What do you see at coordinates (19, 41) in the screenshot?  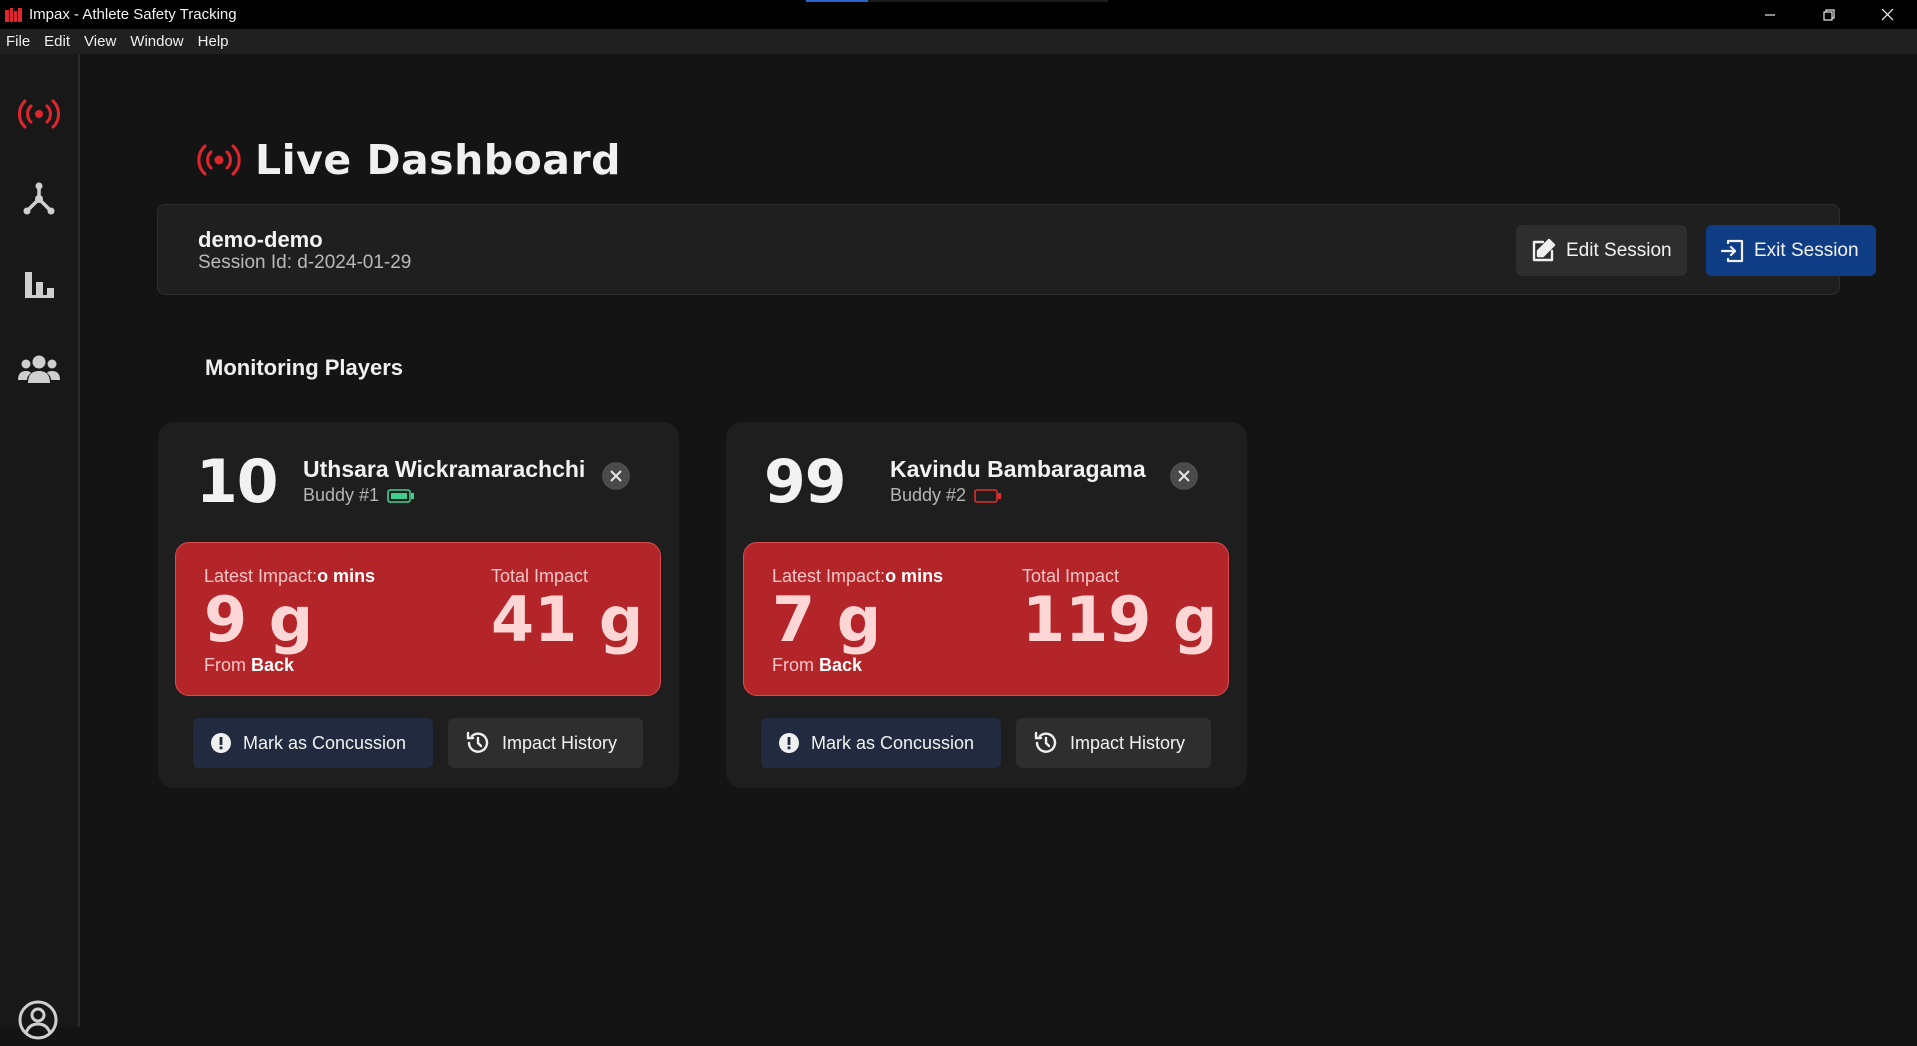 I see `menu-file: File` at bounding box center [19, 41].